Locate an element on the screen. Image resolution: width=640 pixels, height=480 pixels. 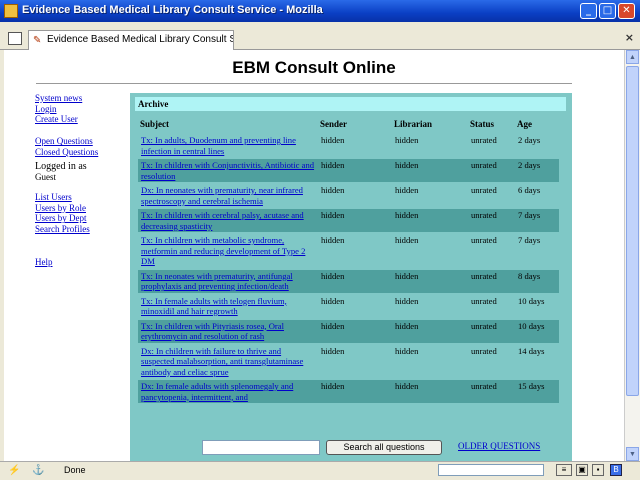
older-questions-link: OLDER QUESTIONS is located at coordinates (499, 446).